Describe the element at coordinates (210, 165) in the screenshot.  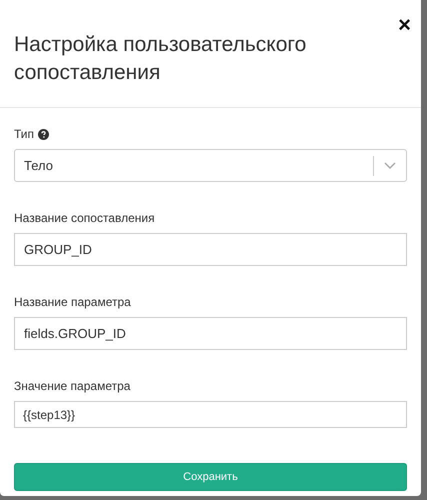
I see `type-select: Тело` at that location.